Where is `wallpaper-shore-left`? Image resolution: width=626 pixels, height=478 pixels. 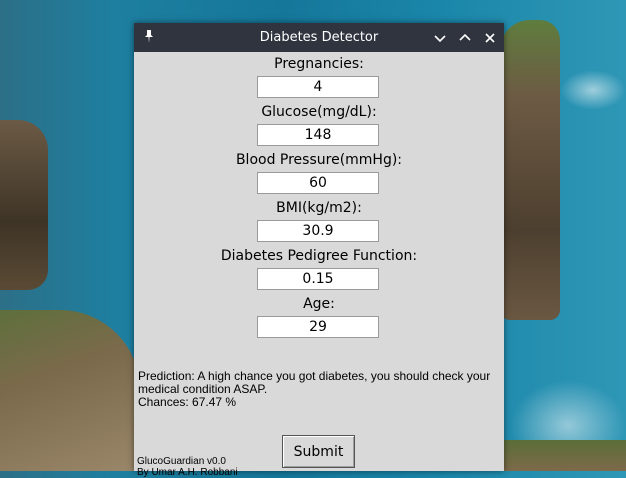 wallpaper-shore-left is located at coordinates (70, 390).